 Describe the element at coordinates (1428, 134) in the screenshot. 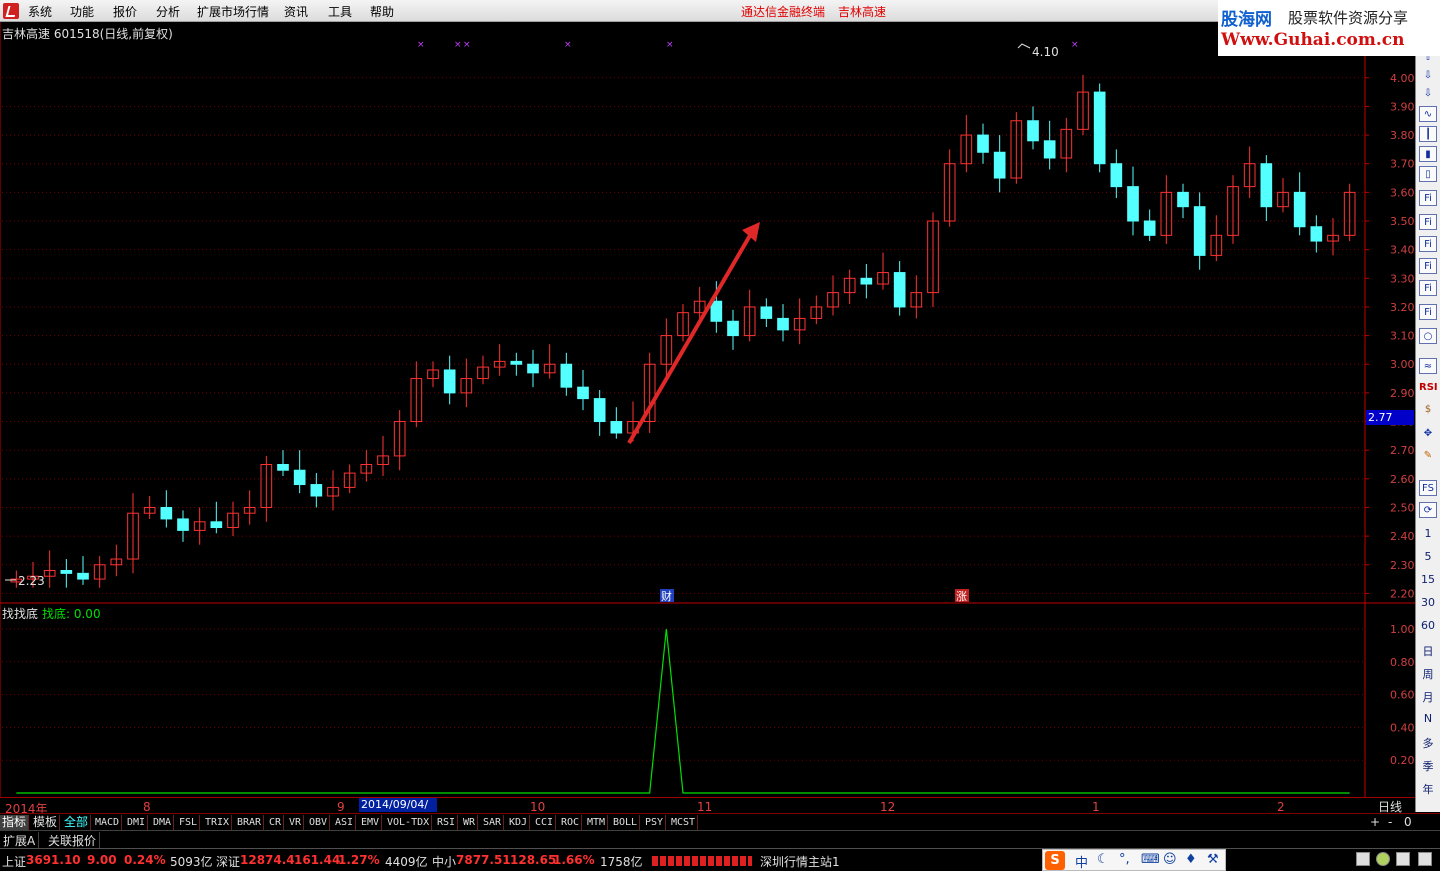

I see `kline-bar-icon: ┃` at that location.